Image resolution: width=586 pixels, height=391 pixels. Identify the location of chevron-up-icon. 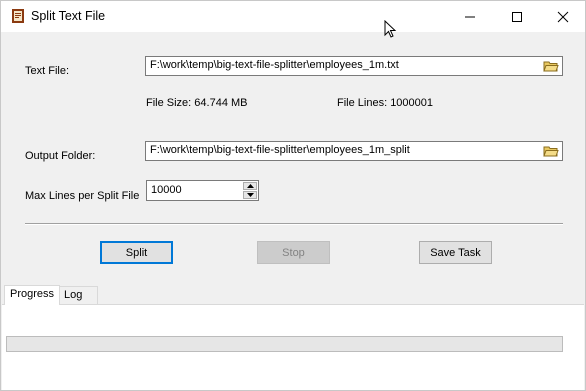
(250, 186).